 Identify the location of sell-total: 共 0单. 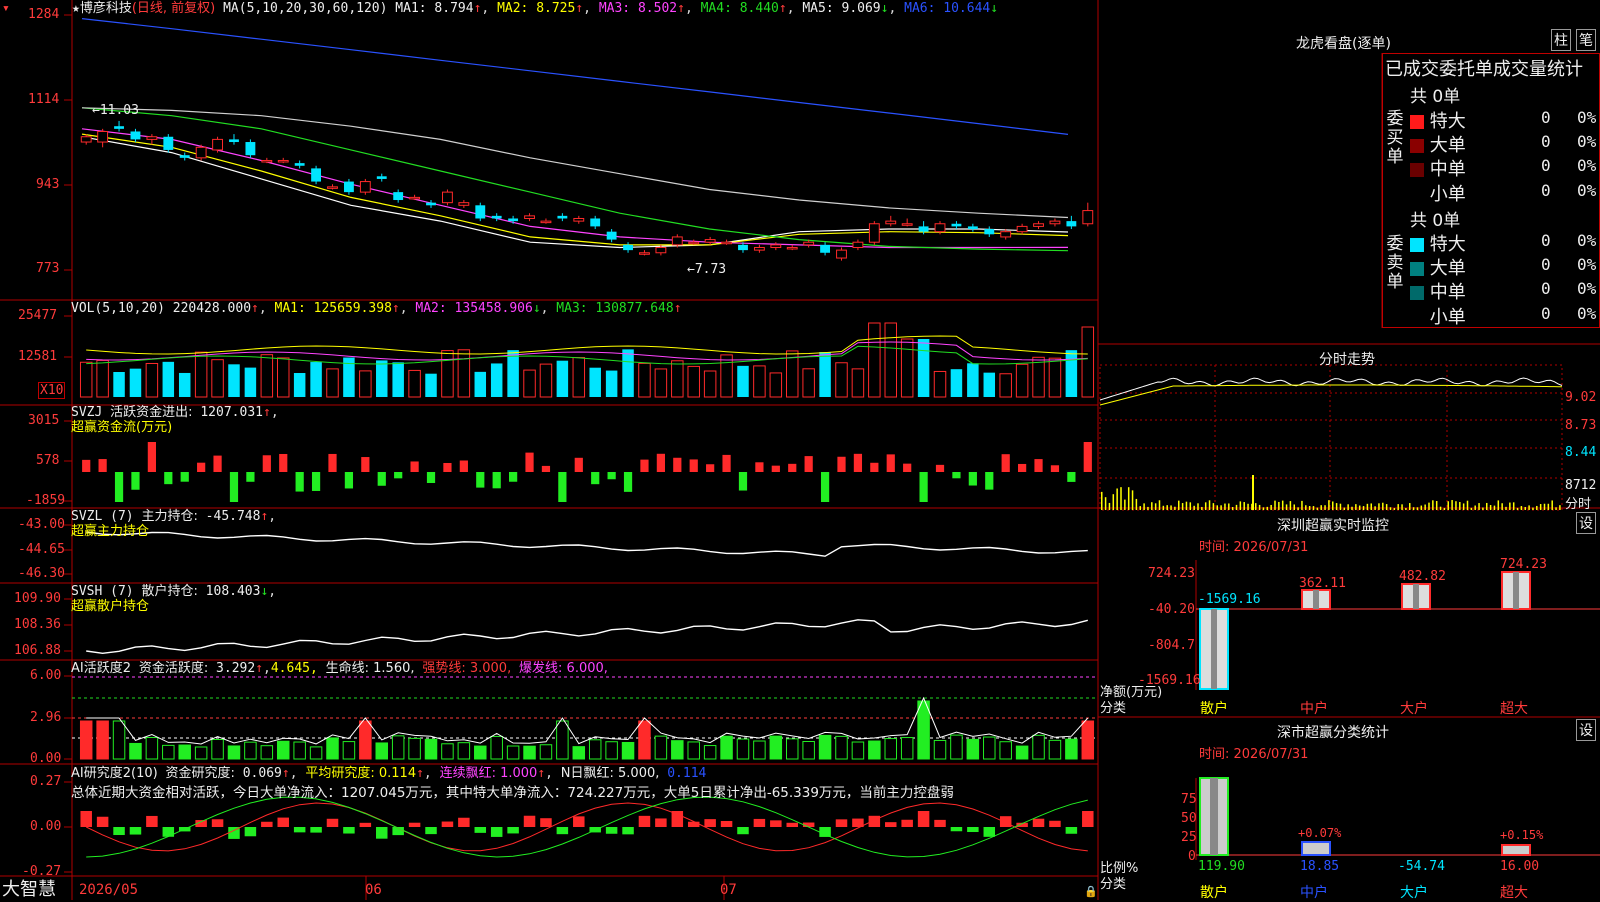
(1435, 221).